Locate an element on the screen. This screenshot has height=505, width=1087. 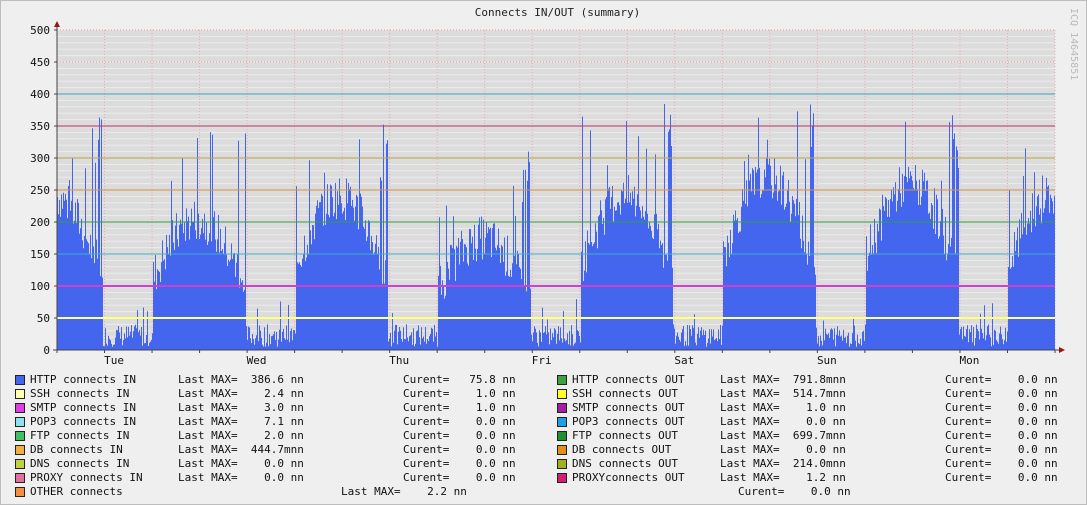
legend-out-max: Last MAX= 791.8mnn is located at coordinates (783, 379).